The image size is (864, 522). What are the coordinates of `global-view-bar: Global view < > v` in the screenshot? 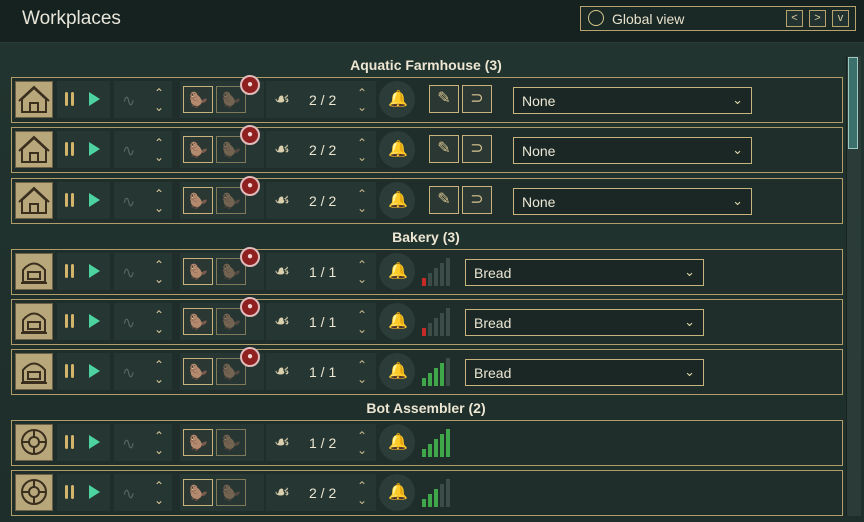 It's located at (718, 18).